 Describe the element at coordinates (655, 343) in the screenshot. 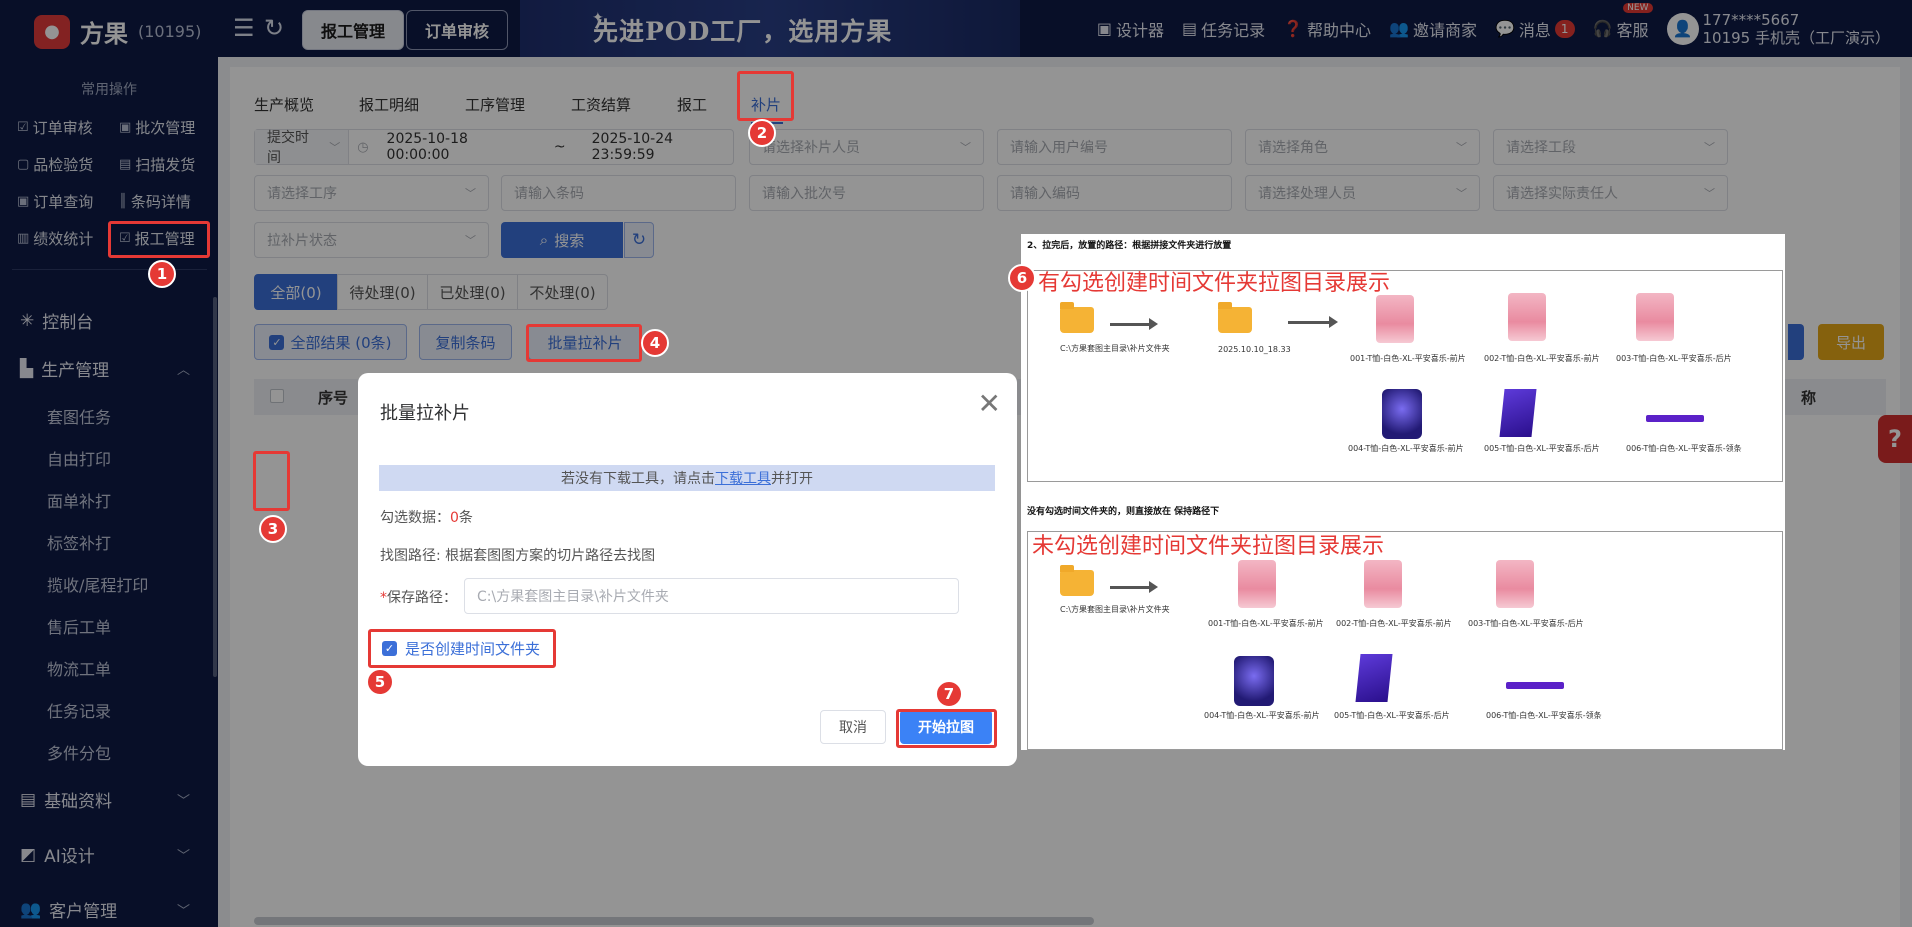

I see `step-marker-4: 4` at that location.